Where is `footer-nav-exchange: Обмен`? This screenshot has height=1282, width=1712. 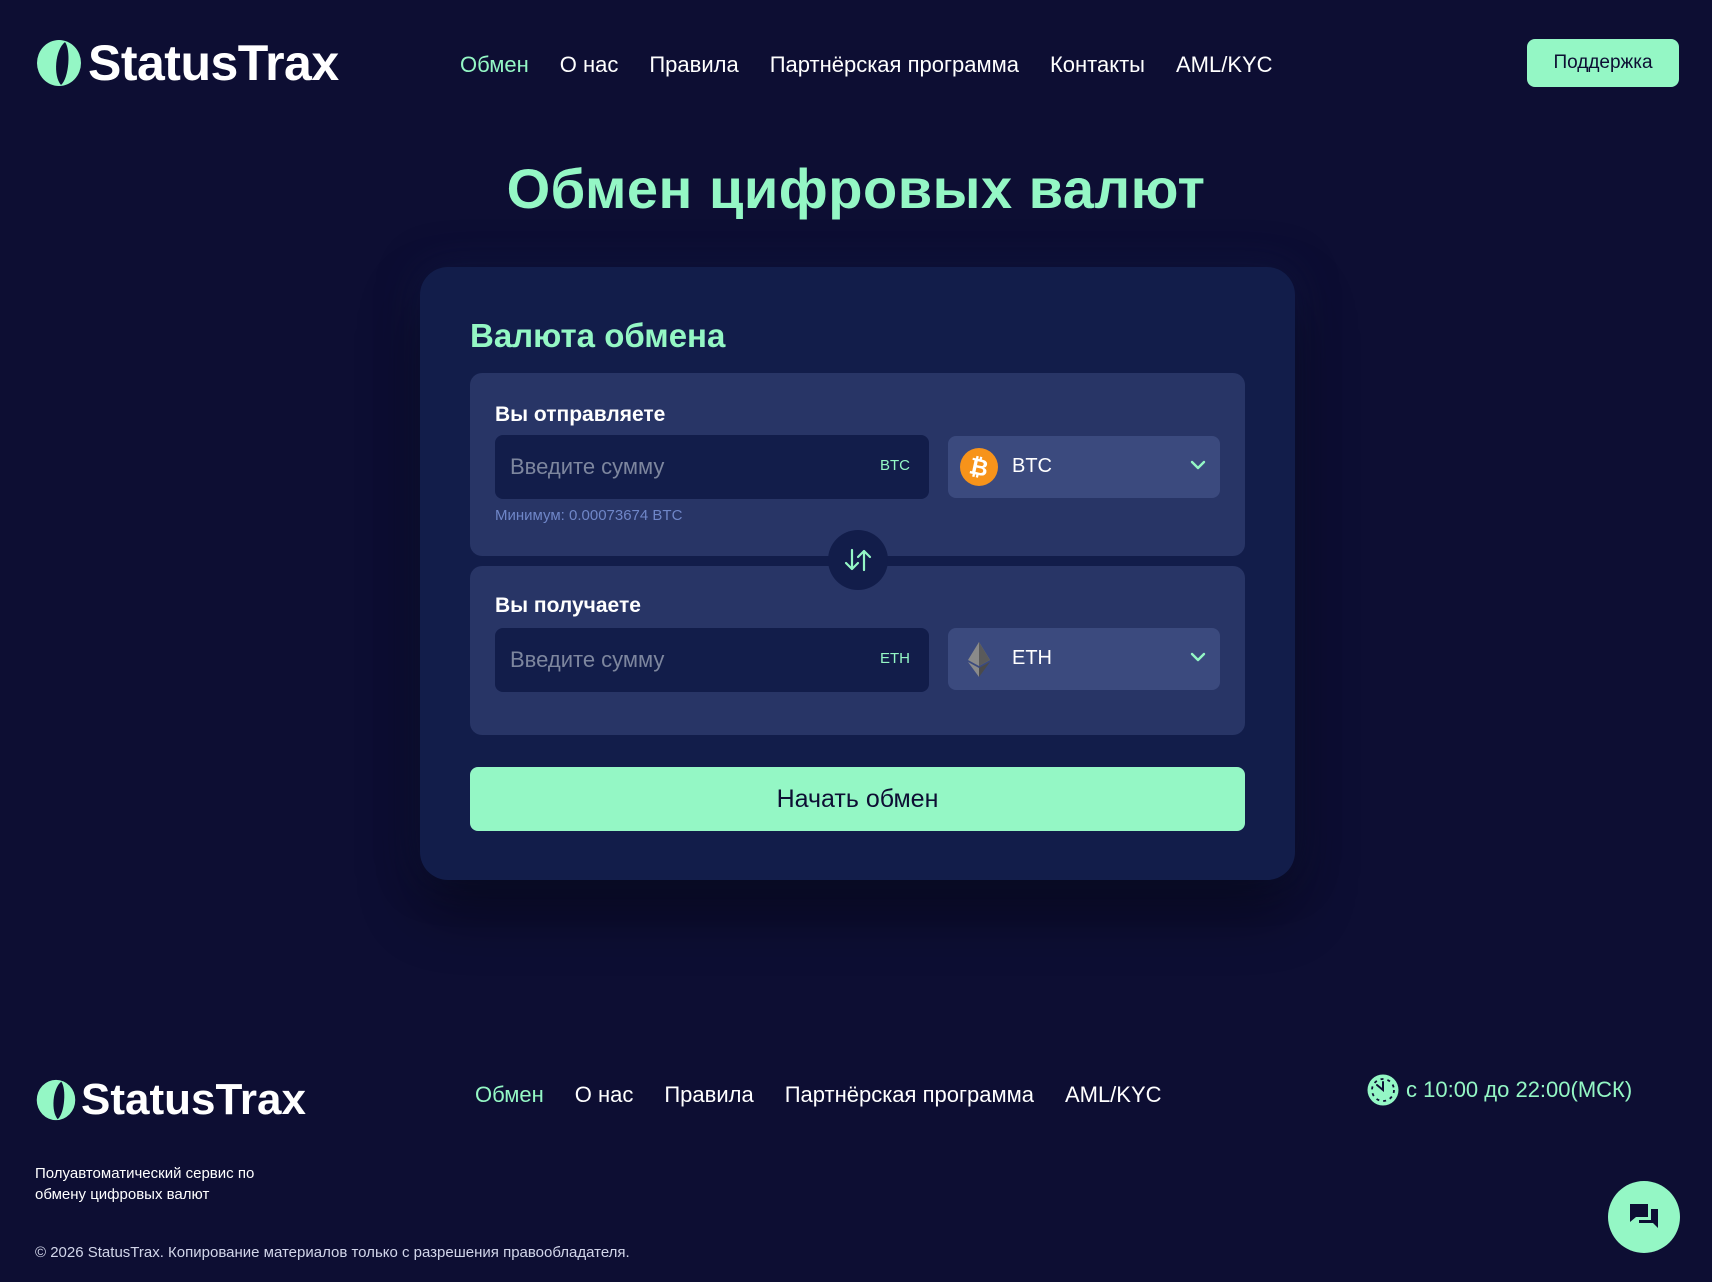 footer-nav-exchange: Обмен is located at coordinates (509, 1095).